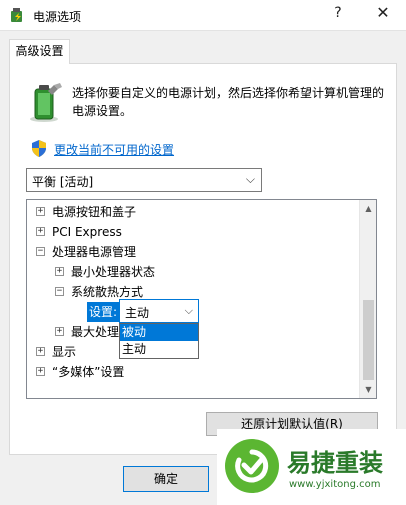 This screenshot has width=406, height=505. What do you see at coordinates (335, 484) in the screenshot?
I see `watermark-url: www.yjxitong.com` at bounding box center [335, 484].